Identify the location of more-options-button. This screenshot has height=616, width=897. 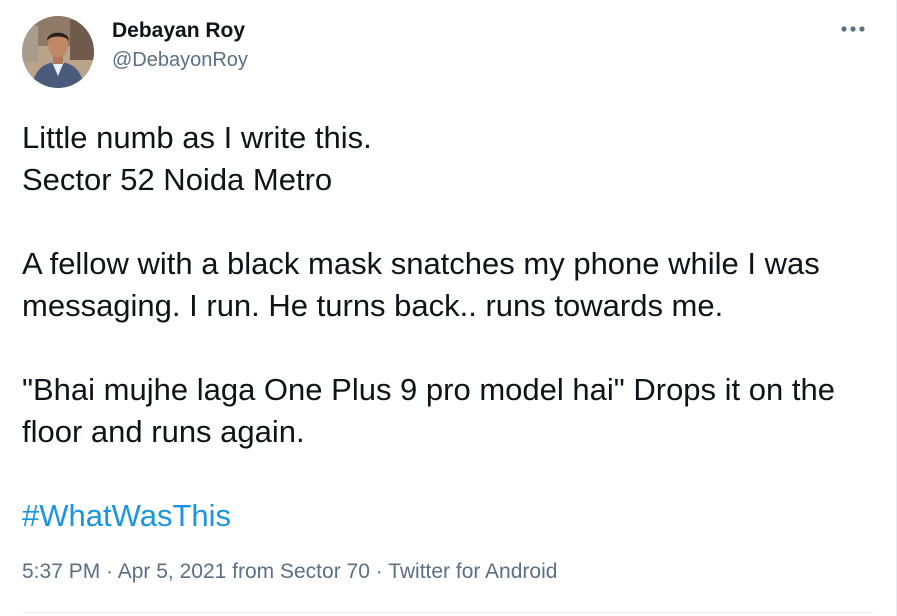
(853, 29).